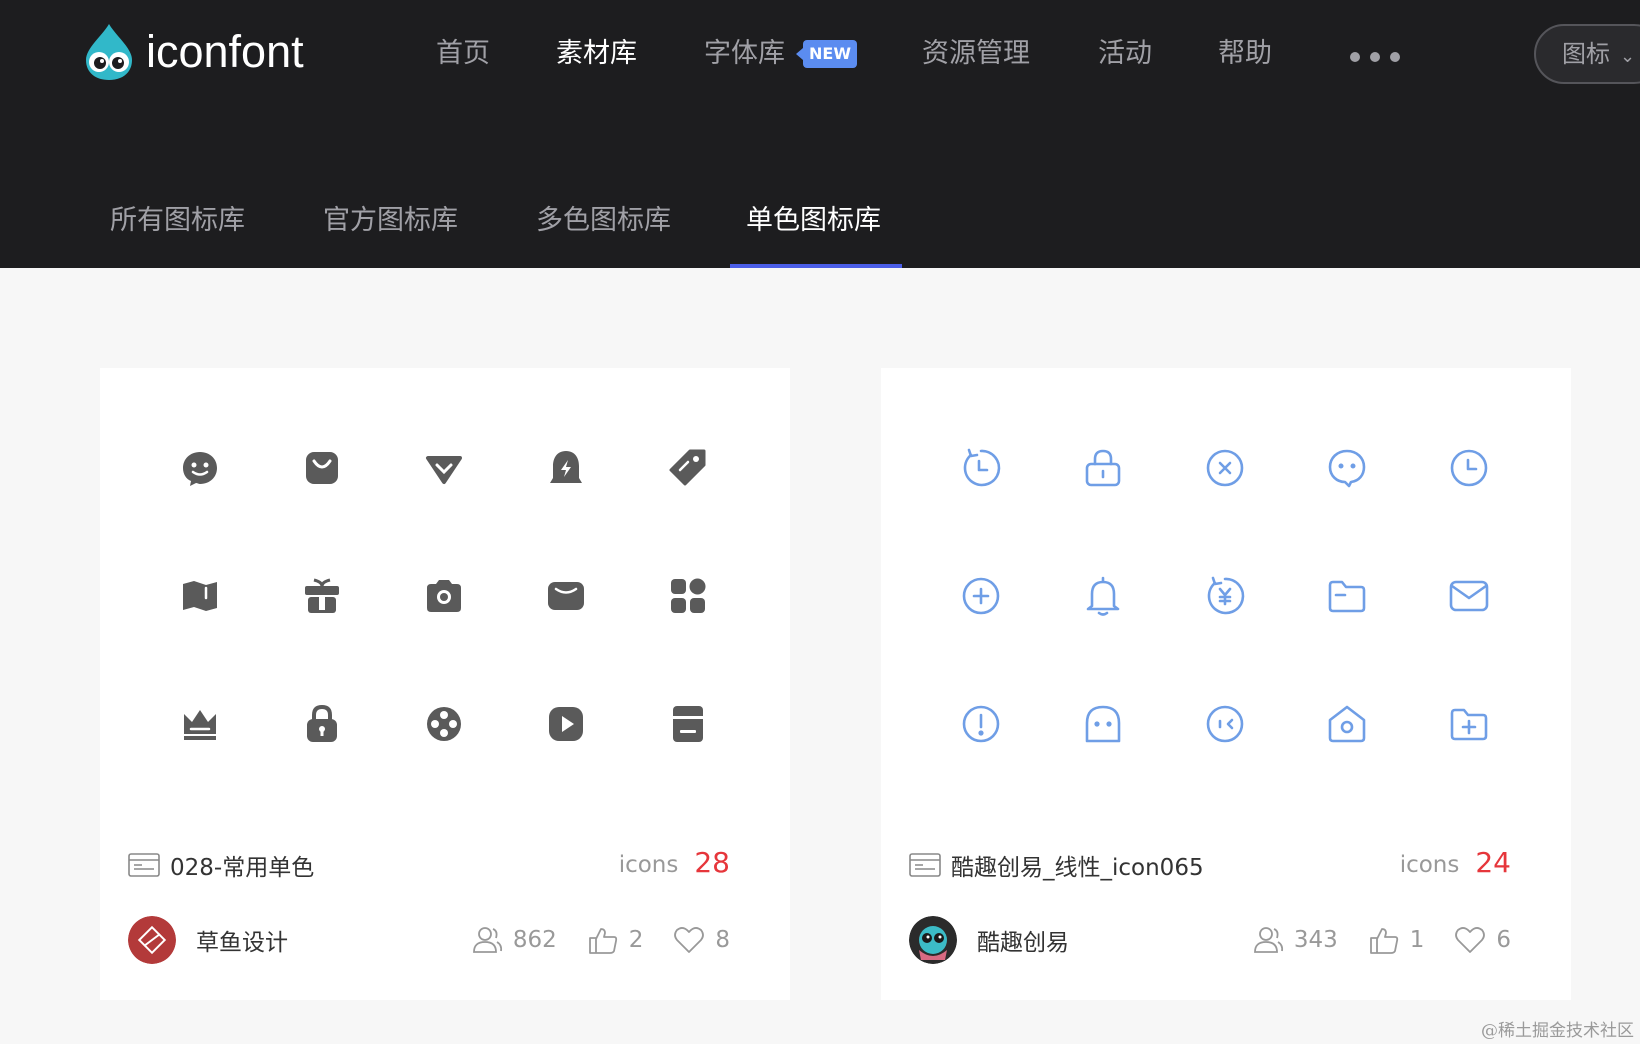 The height and width of the screenshot is (1044, 1640). What do you see at coordinates (688, 596) in the screenshot?
I see `apps-icon` at bounding box center [688, 596].